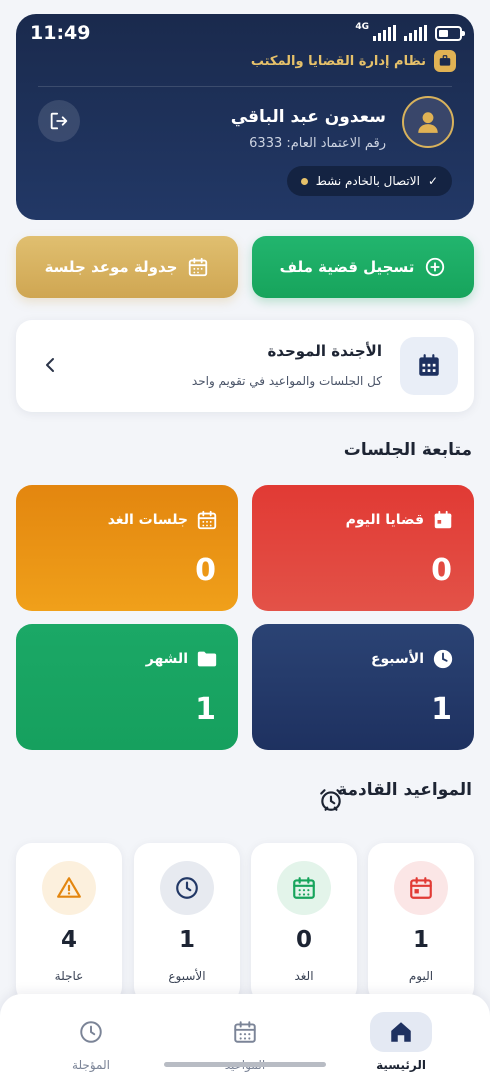 The image size is (490, 1080). What do you see at coordinates (245, 1064) in the screenshot?
I see `home-indicator` at bounding box center [245, 1064].